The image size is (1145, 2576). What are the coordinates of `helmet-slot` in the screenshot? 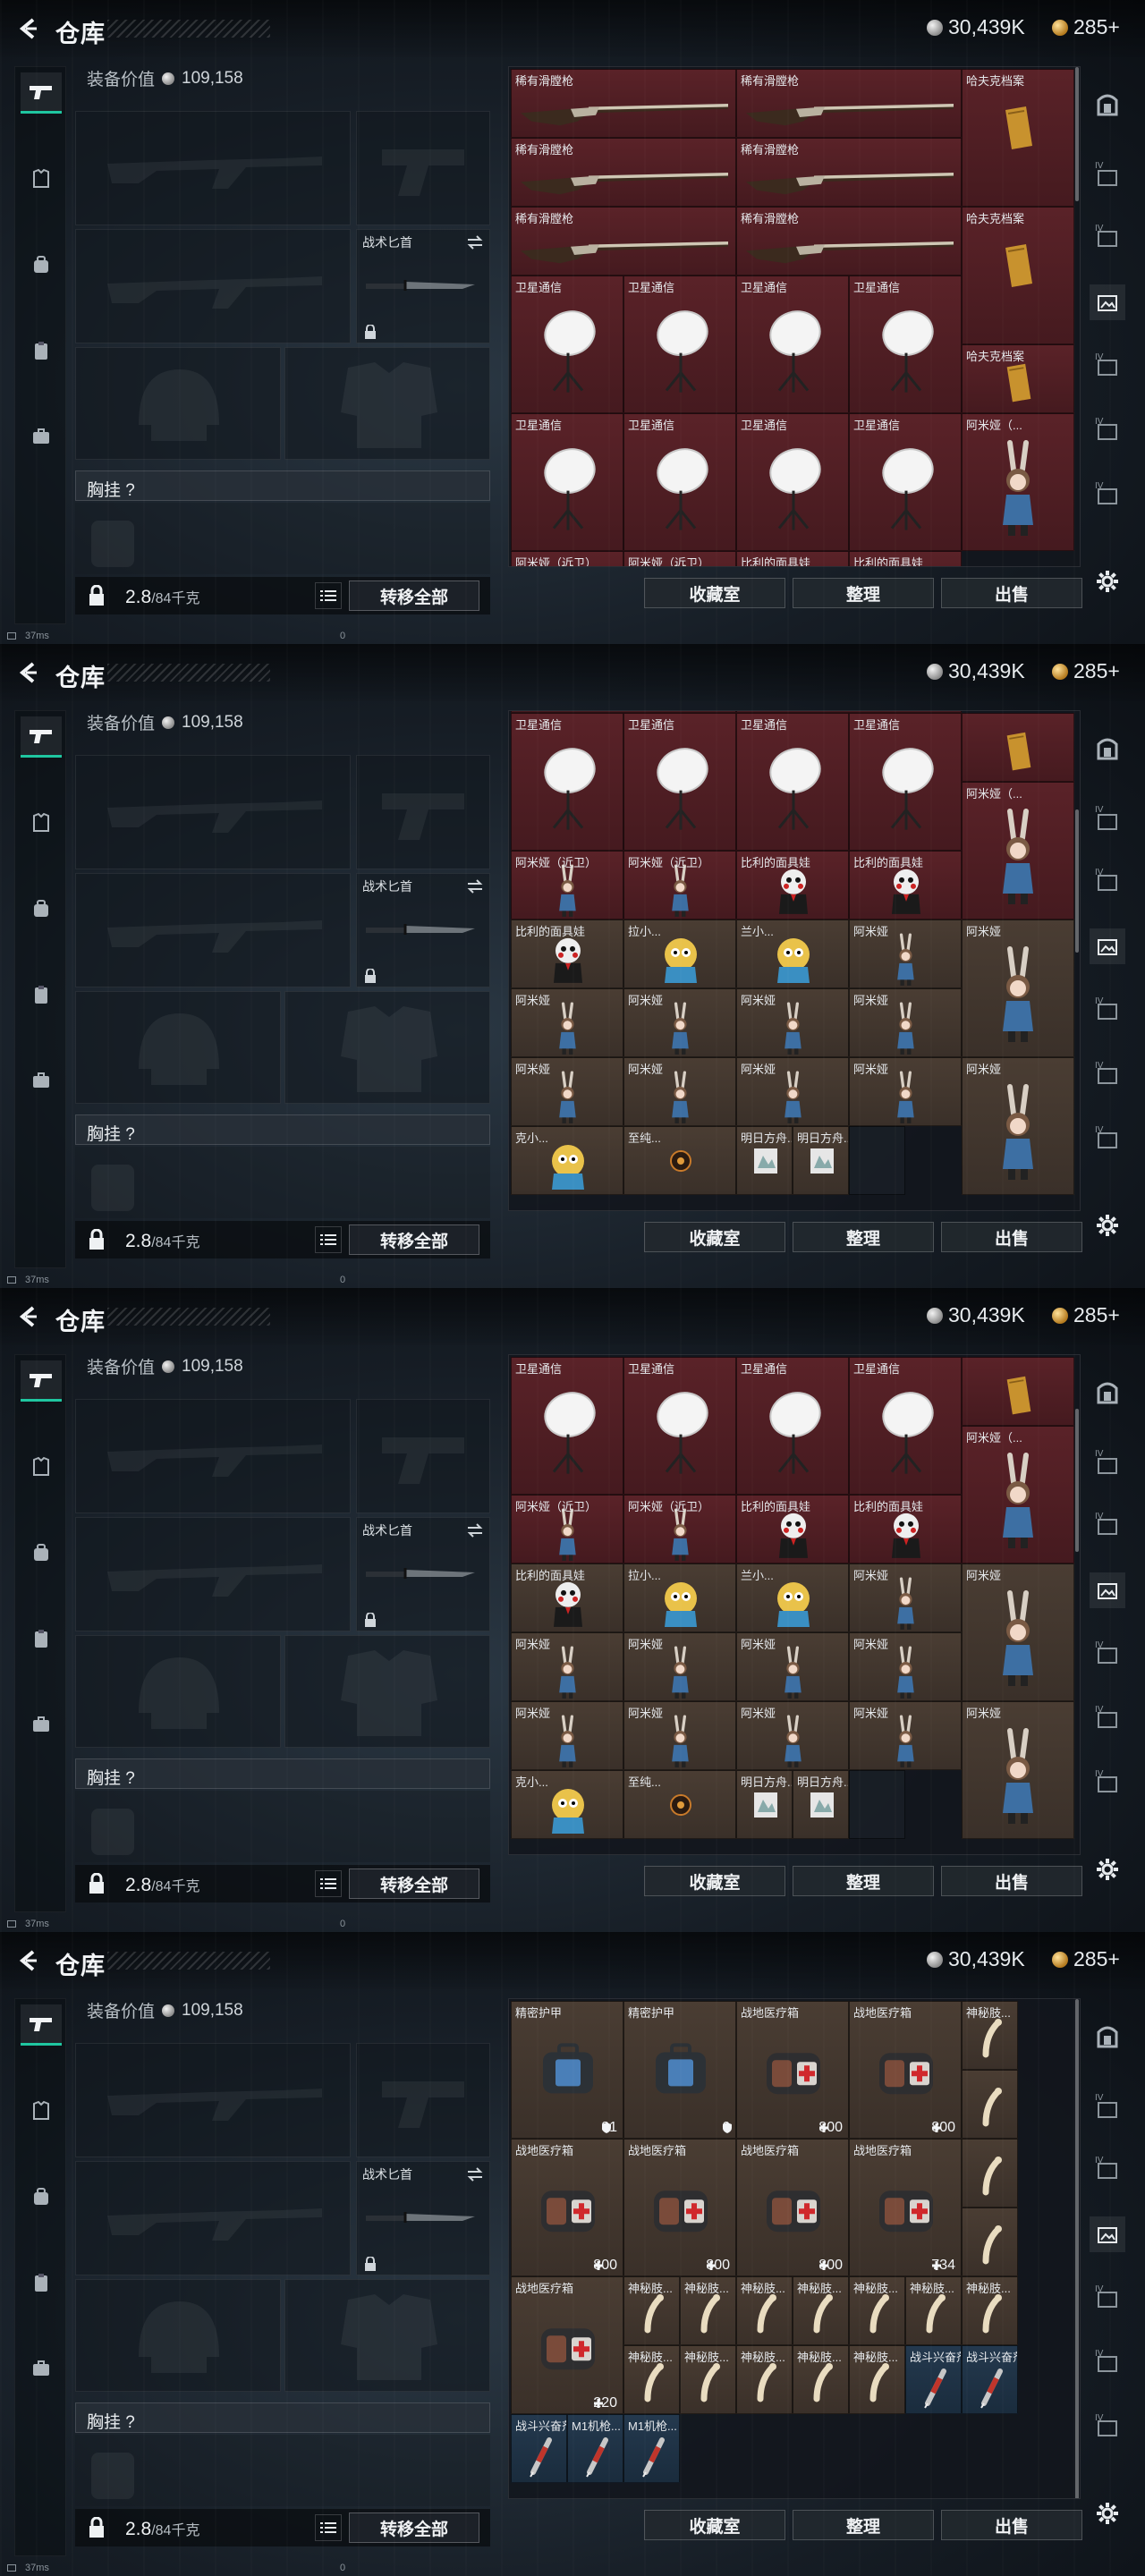 It's located at (178, 1047).